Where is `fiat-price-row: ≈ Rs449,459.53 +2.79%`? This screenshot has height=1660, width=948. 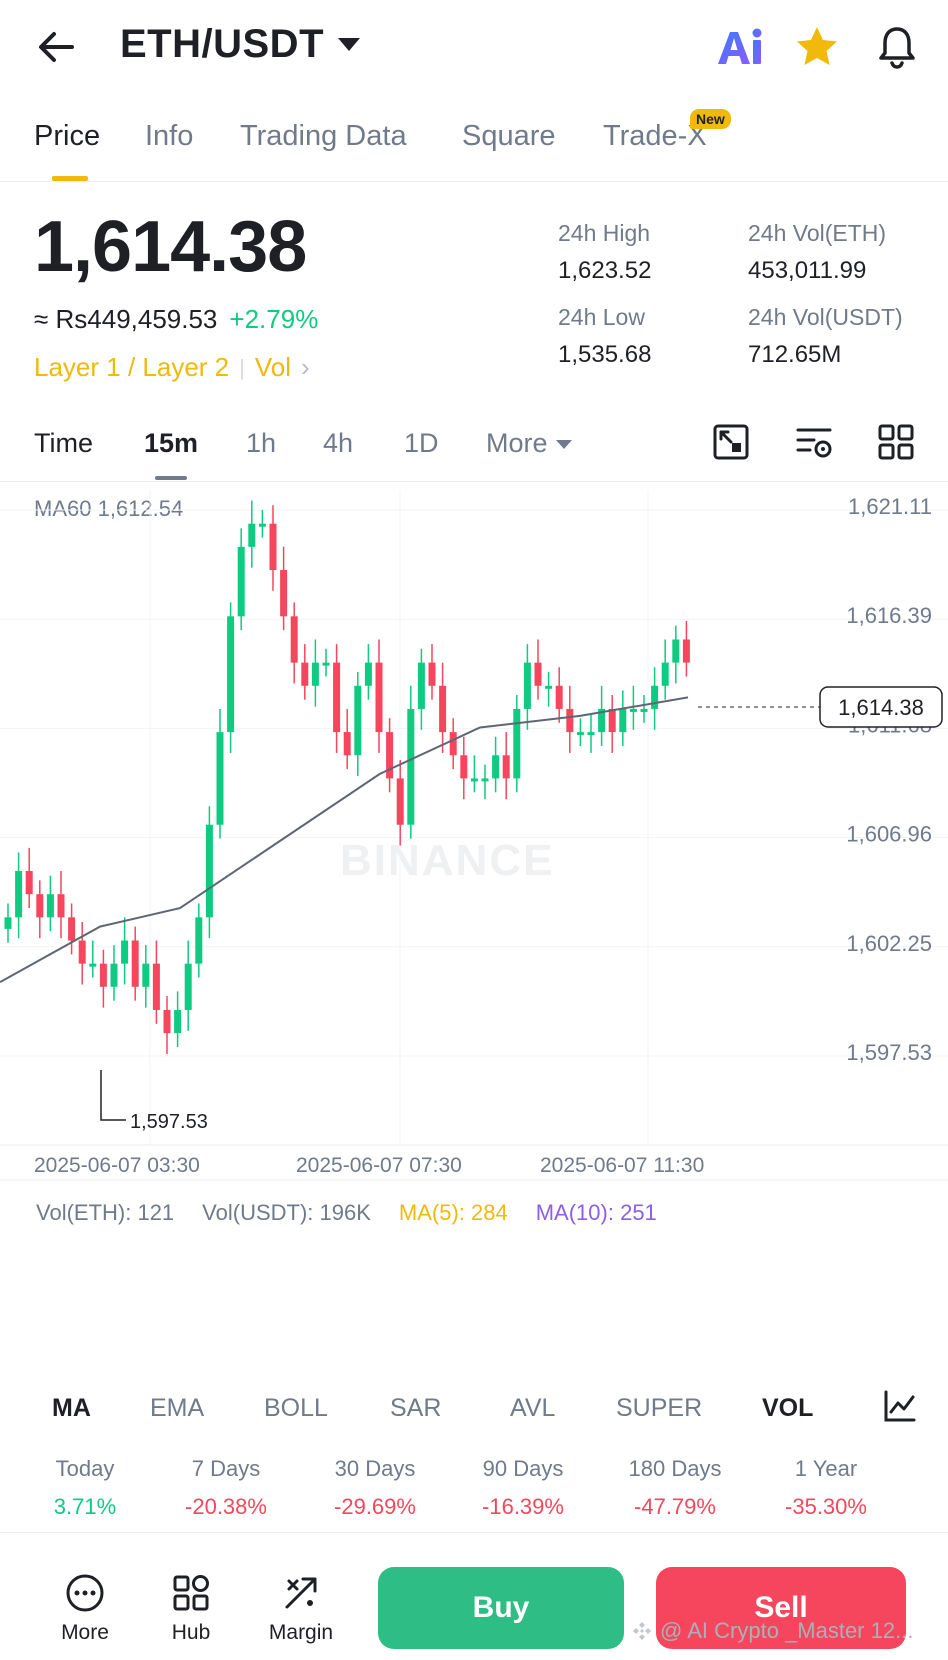 fiat-price-row: ≈ Rs449,459.53 +2.79% is located at coordinates (176, 319).